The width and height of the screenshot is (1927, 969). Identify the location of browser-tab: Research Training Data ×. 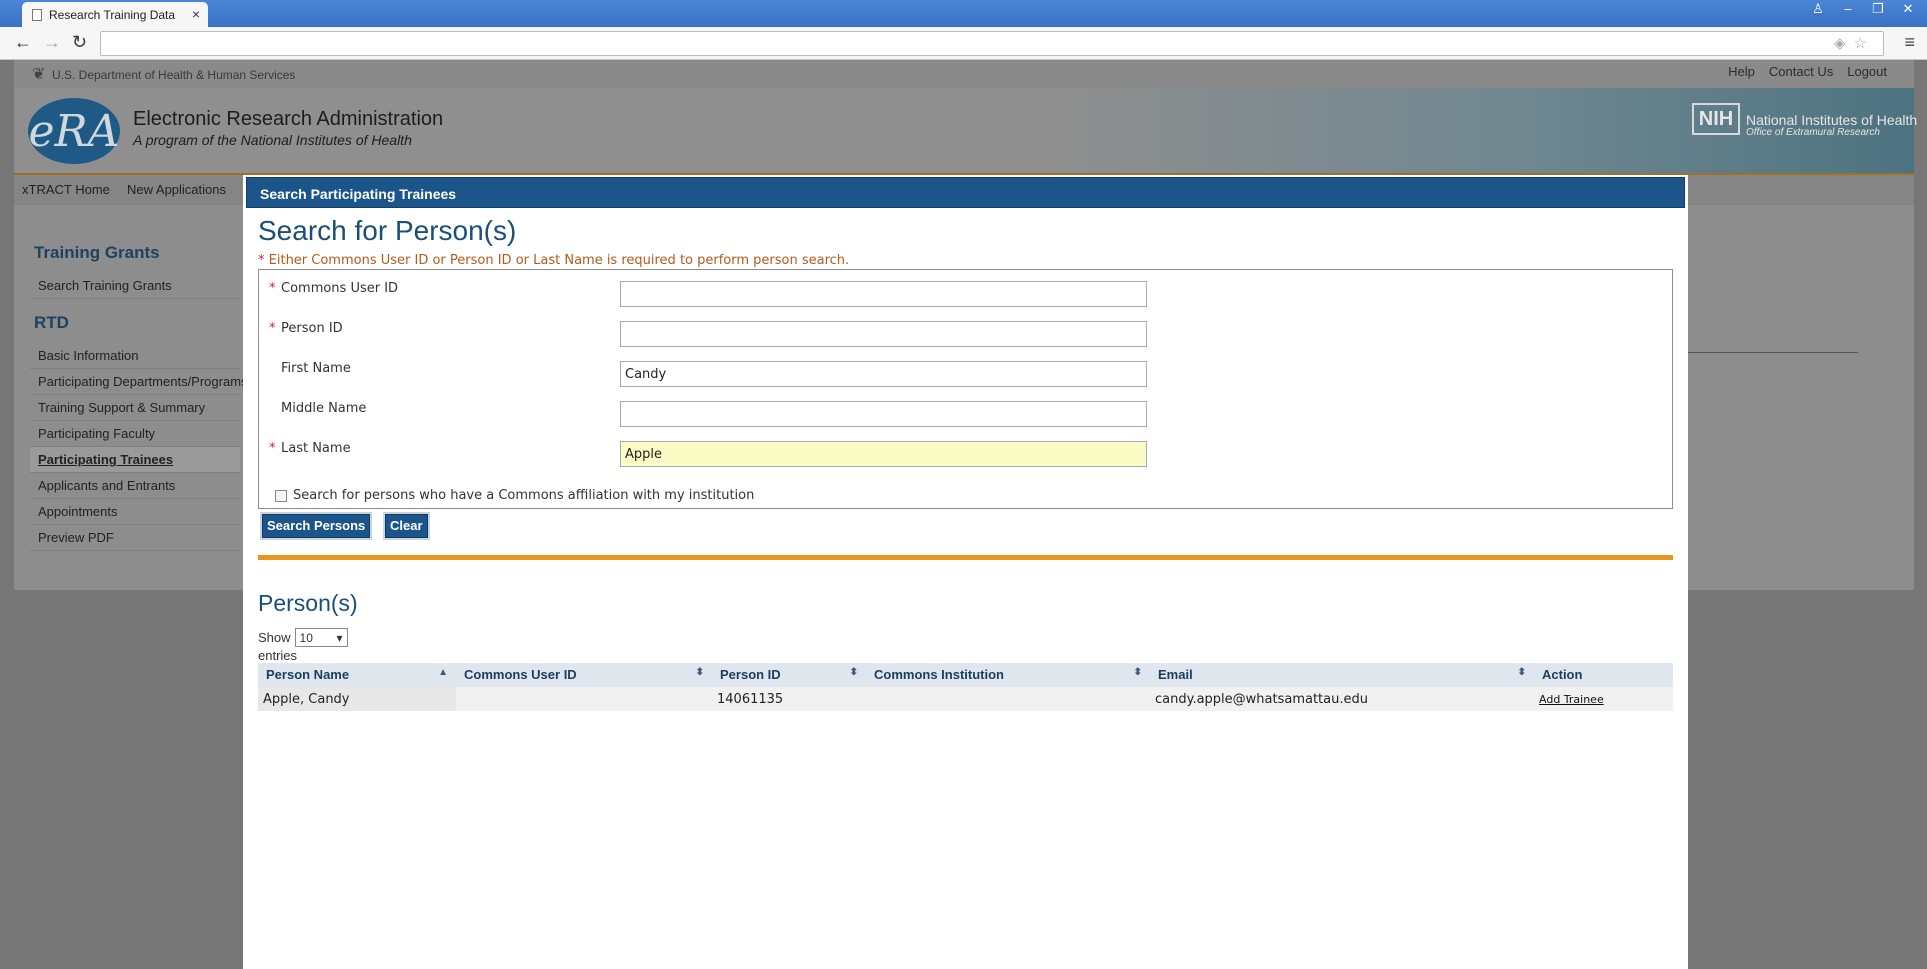
(115, 14).